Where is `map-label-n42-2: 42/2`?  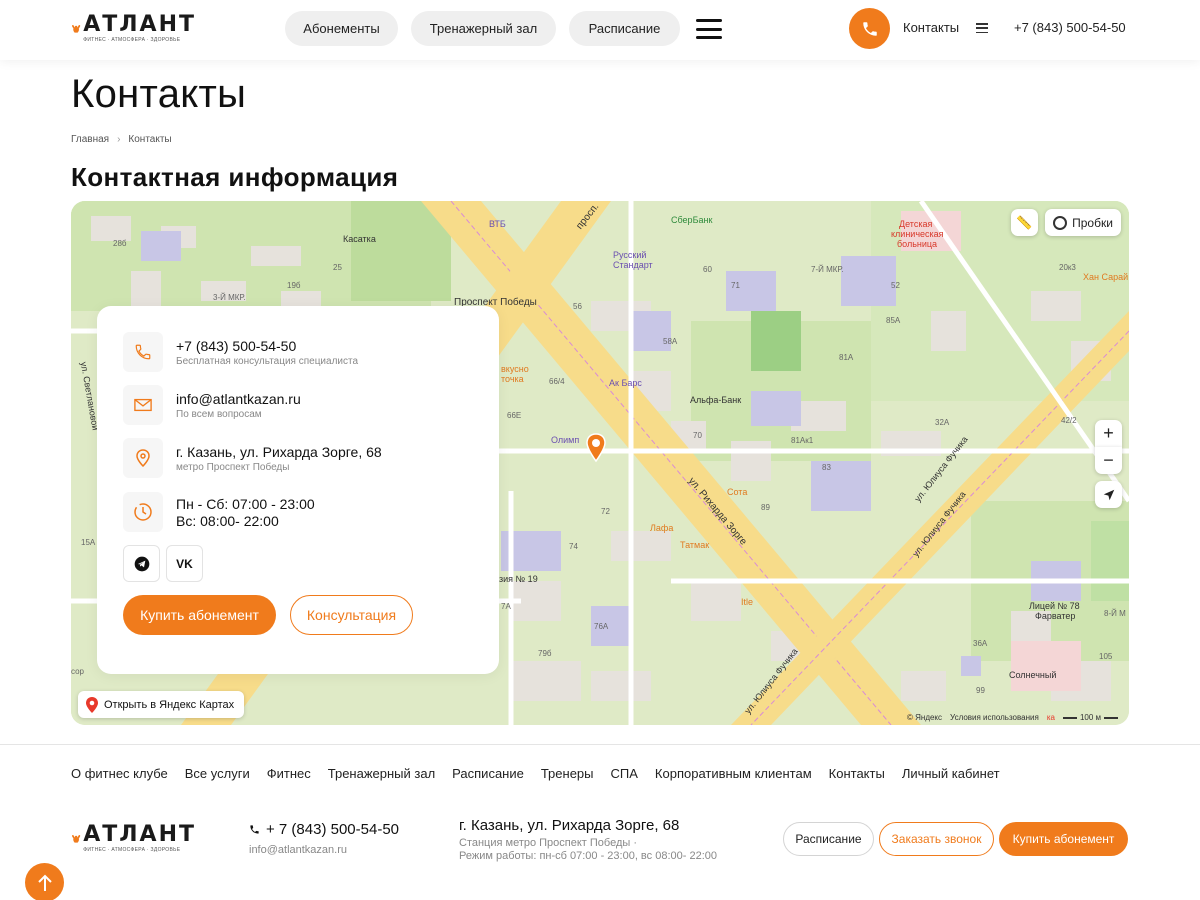
map-label-n42-2: 42/2 is located at coordinates (1069, 420).